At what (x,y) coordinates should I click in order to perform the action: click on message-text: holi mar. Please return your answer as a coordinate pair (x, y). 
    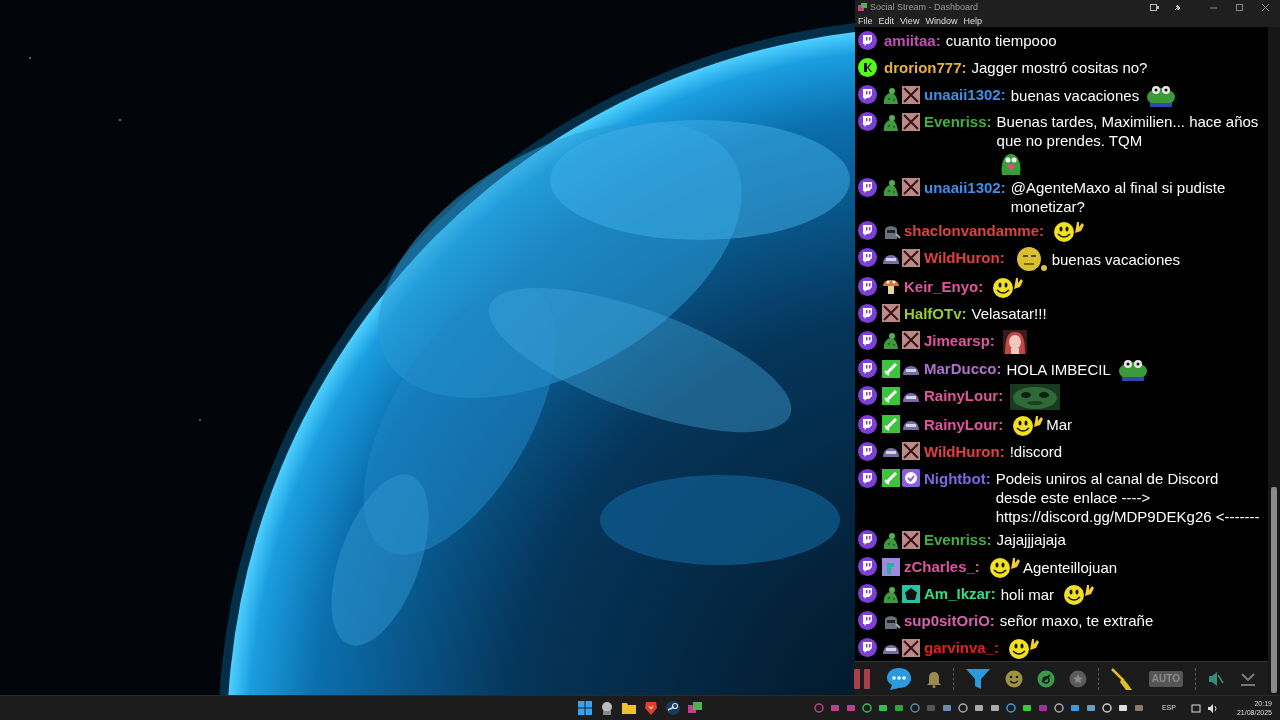
    Looking at the image, I should click on (1027, 594).